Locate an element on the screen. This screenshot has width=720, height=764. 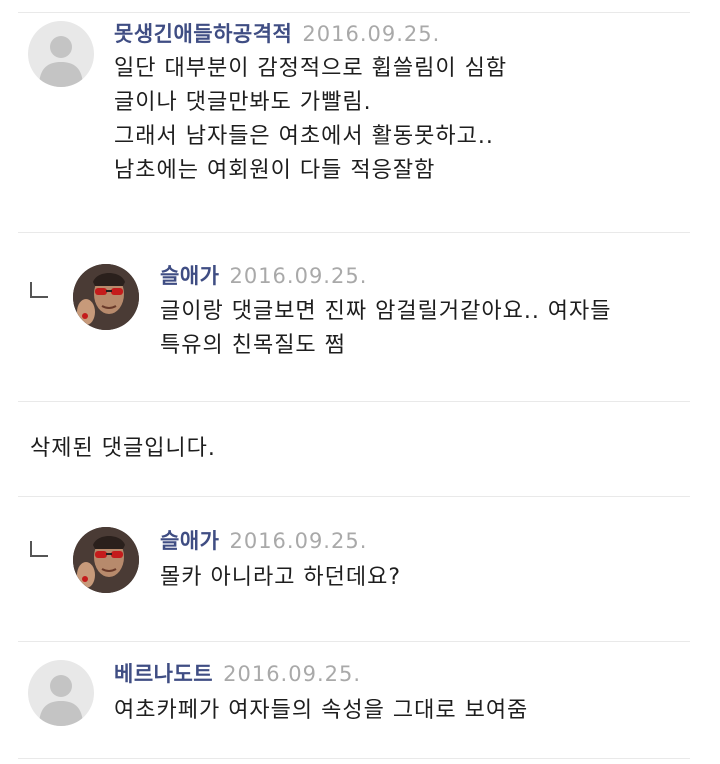
comment-body: 글이랑 댓글보면 진짜 암걸릴거같아요.. 여자들 특유의 친목질도 쩜 is located at coordinates (386, 329).